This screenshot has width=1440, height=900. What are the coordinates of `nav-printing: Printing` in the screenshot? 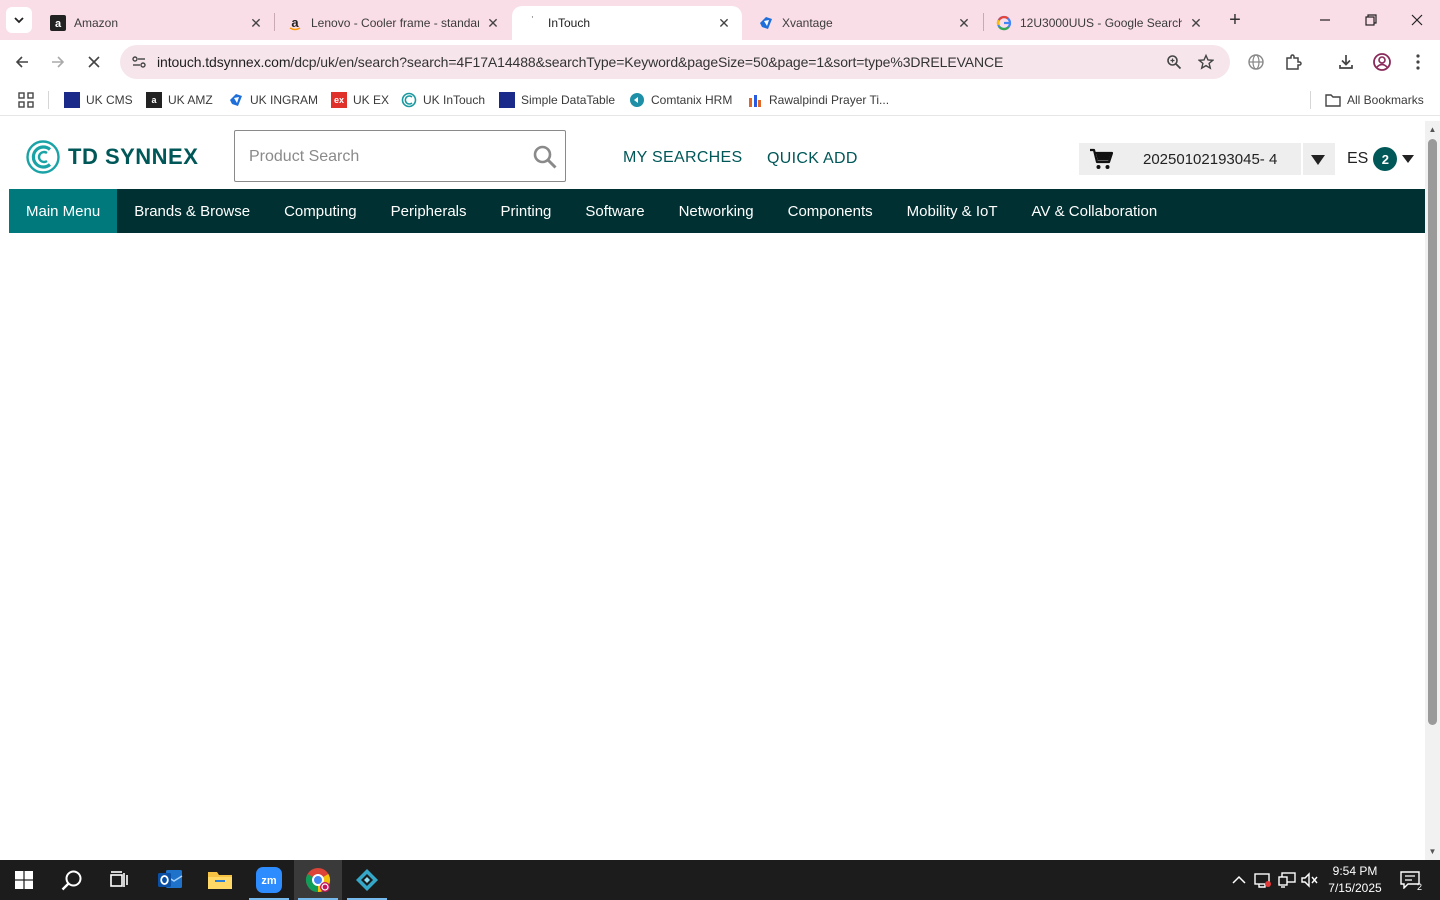 It's located at (526, 211).